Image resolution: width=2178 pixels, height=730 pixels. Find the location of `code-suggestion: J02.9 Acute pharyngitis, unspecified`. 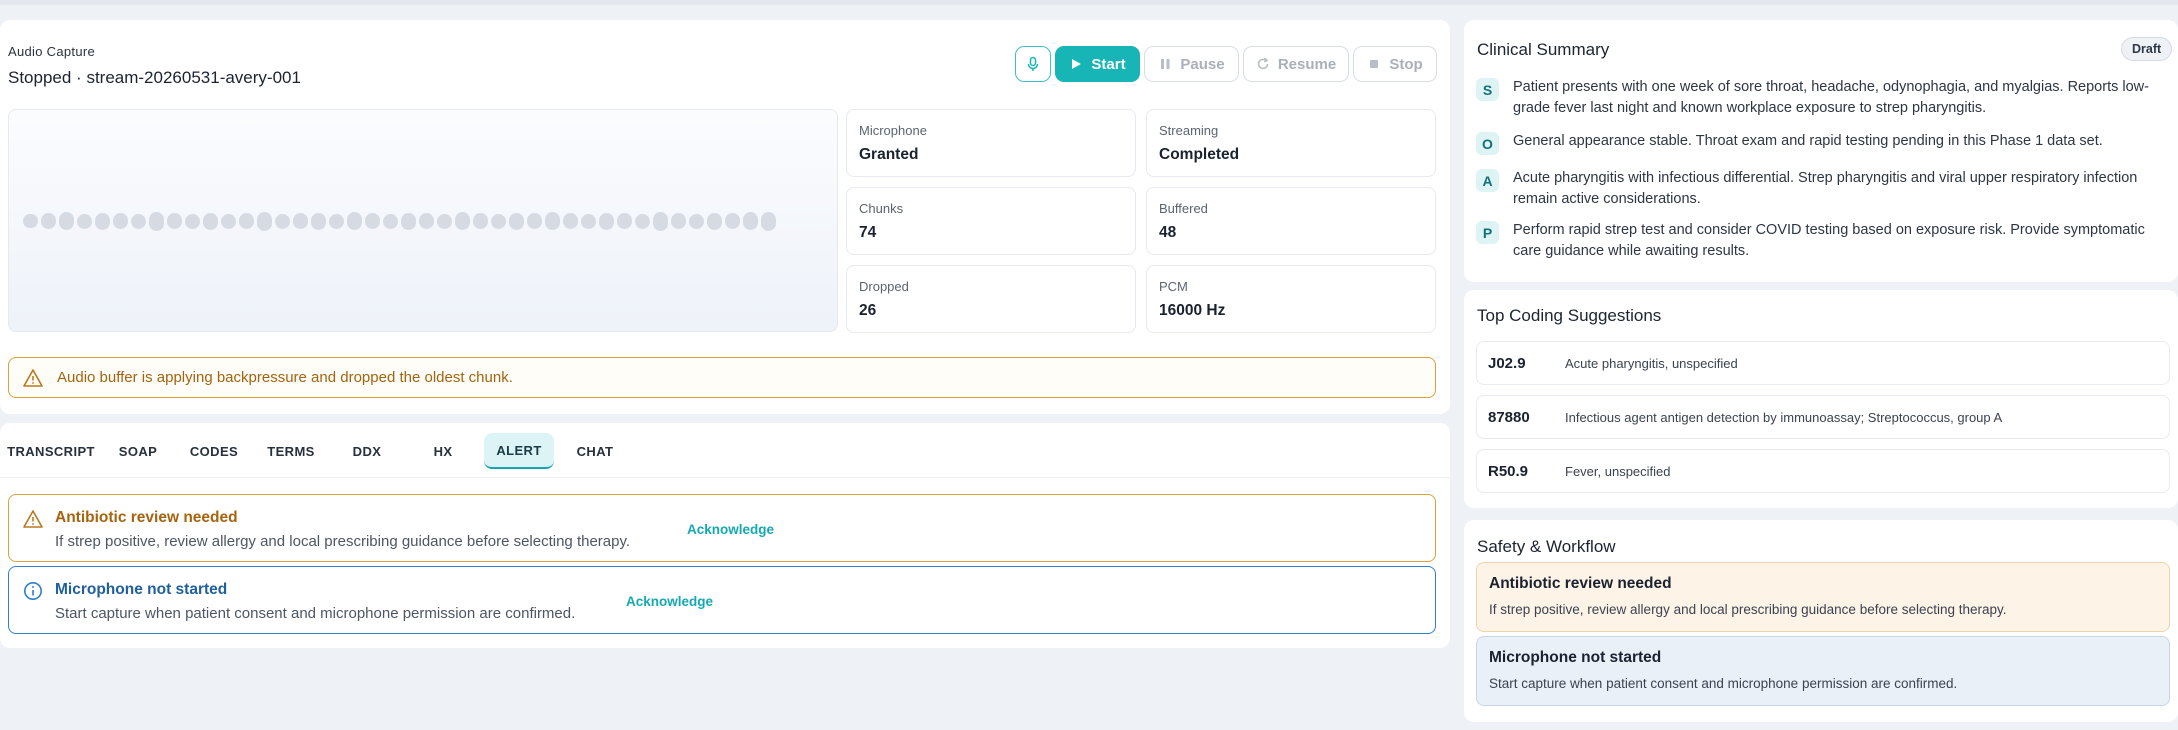

code-suggestion: J02.9 Acute pharyngitis, unspecified is located at coordinates (1823, 363).